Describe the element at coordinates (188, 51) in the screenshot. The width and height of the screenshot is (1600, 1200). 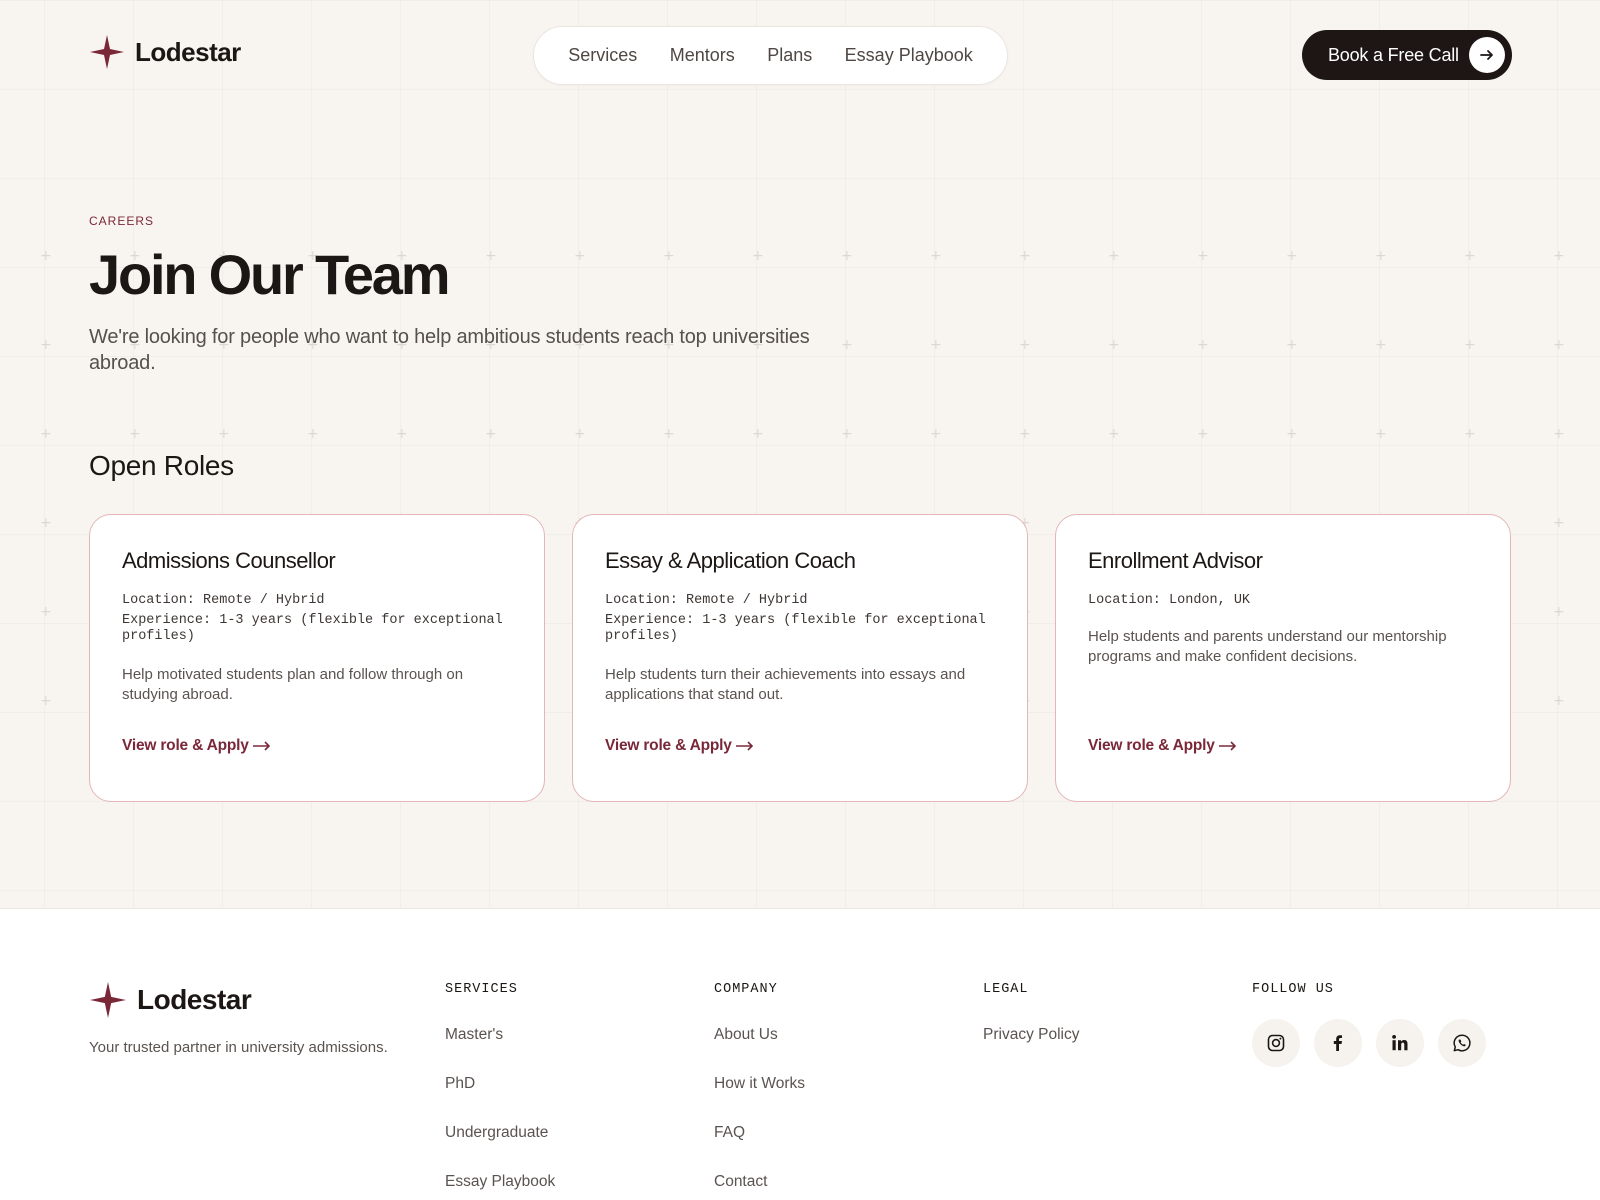
I see `logo-text: Lodestar` at that location.